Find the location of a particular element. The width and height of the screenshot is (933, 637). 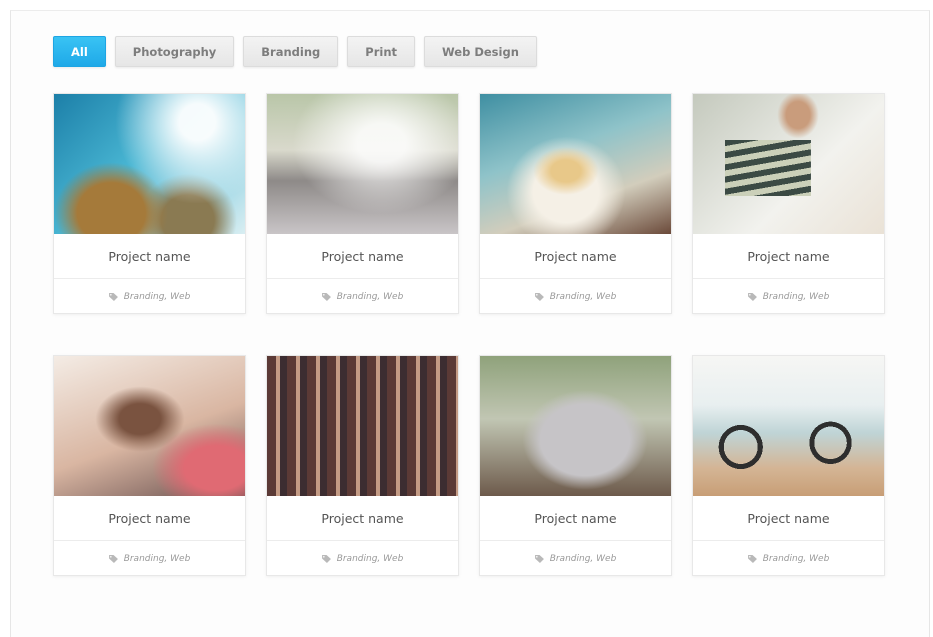

filter-photography-button: Photography is located at coordinates (174, 51).